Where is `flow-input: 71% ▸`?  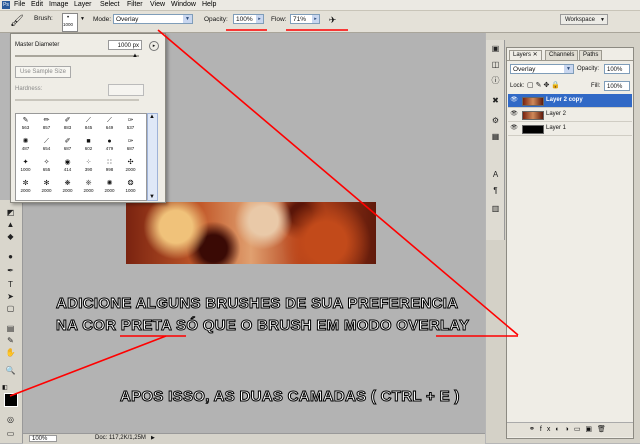 flow-input: 71% ▸ is located at coordinates (305, 19).